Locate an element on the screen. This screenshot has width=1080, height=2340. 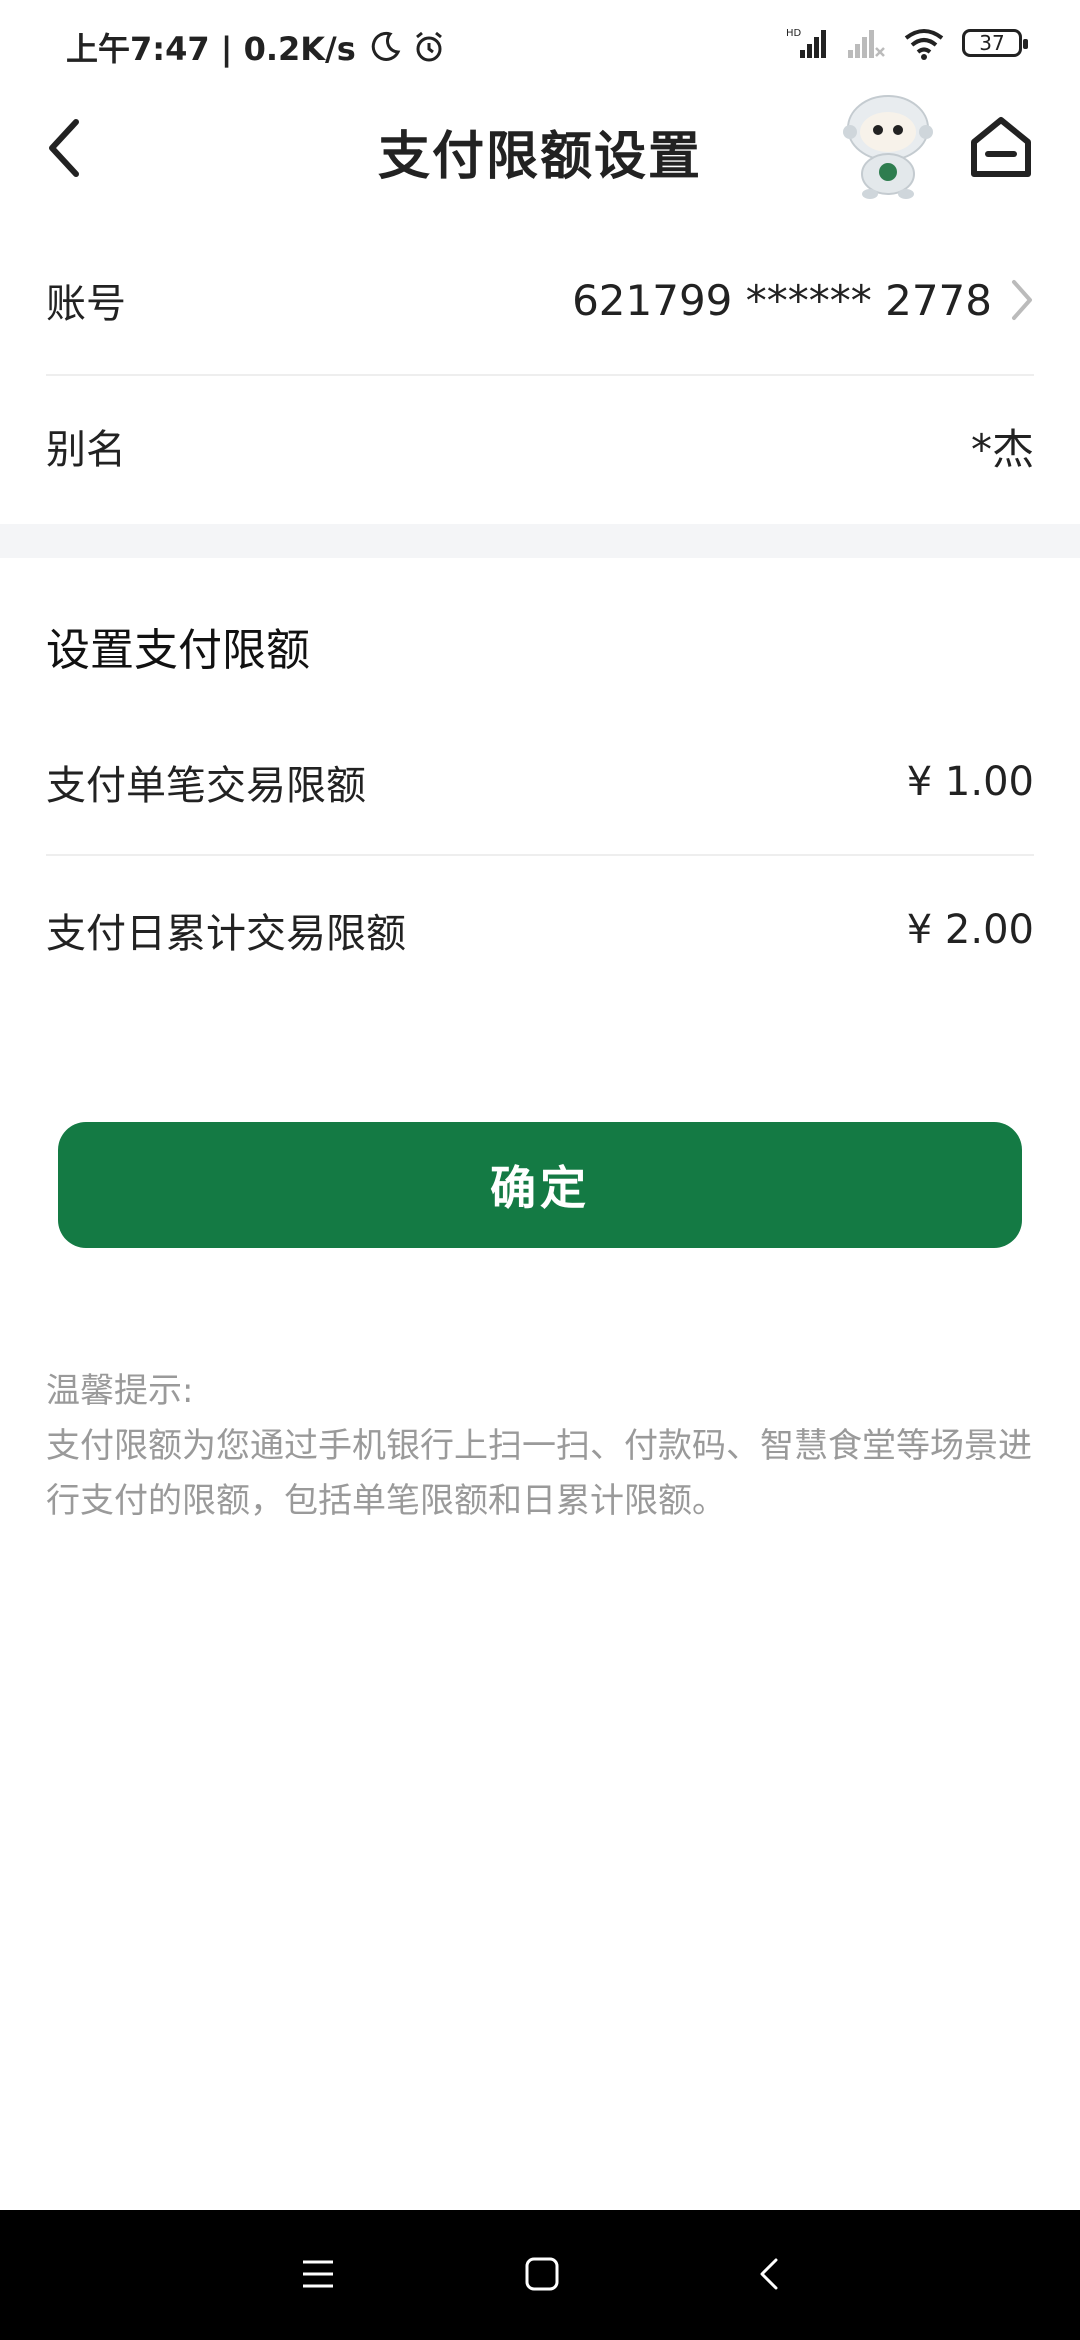
home-square-icon is located at coordinates (542, 2274).